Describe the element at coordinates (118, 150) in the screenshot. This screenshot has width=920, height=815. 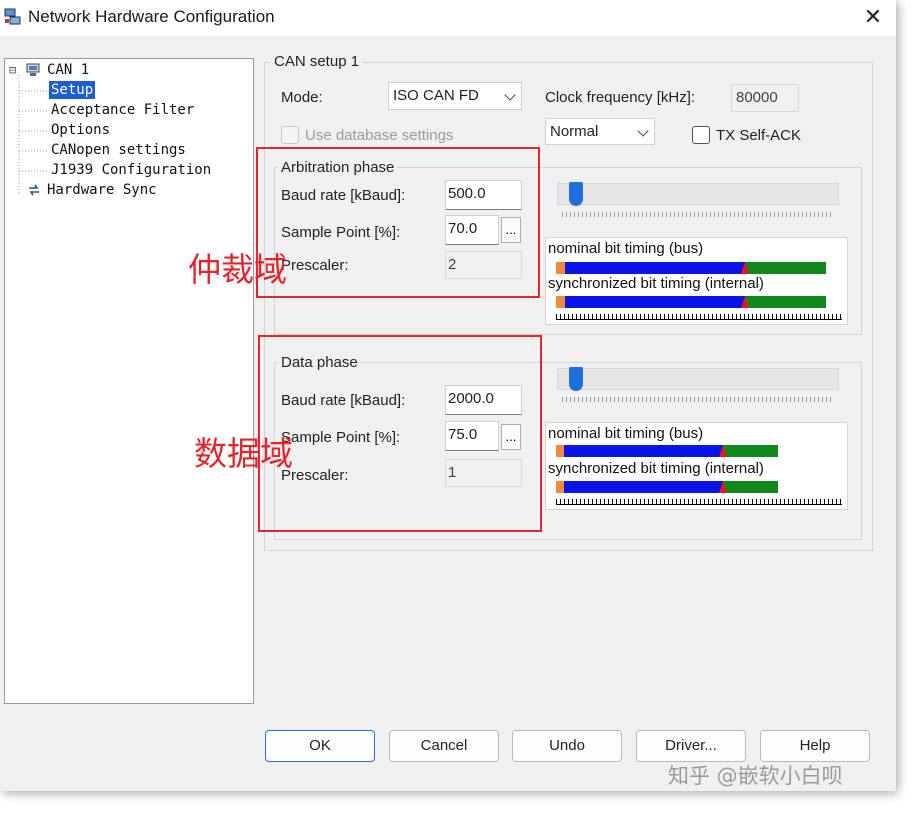
I see `tree-item-canopen-settings: CANopen settings` at that location.